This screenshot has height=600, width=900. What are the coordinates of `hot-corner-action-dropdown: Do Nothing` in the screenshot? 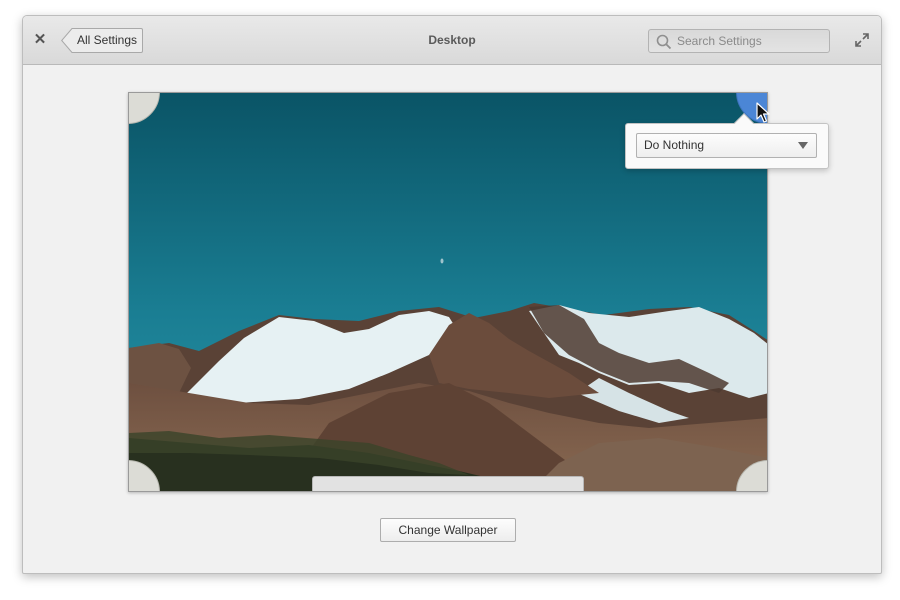 It's located at (726, 145).